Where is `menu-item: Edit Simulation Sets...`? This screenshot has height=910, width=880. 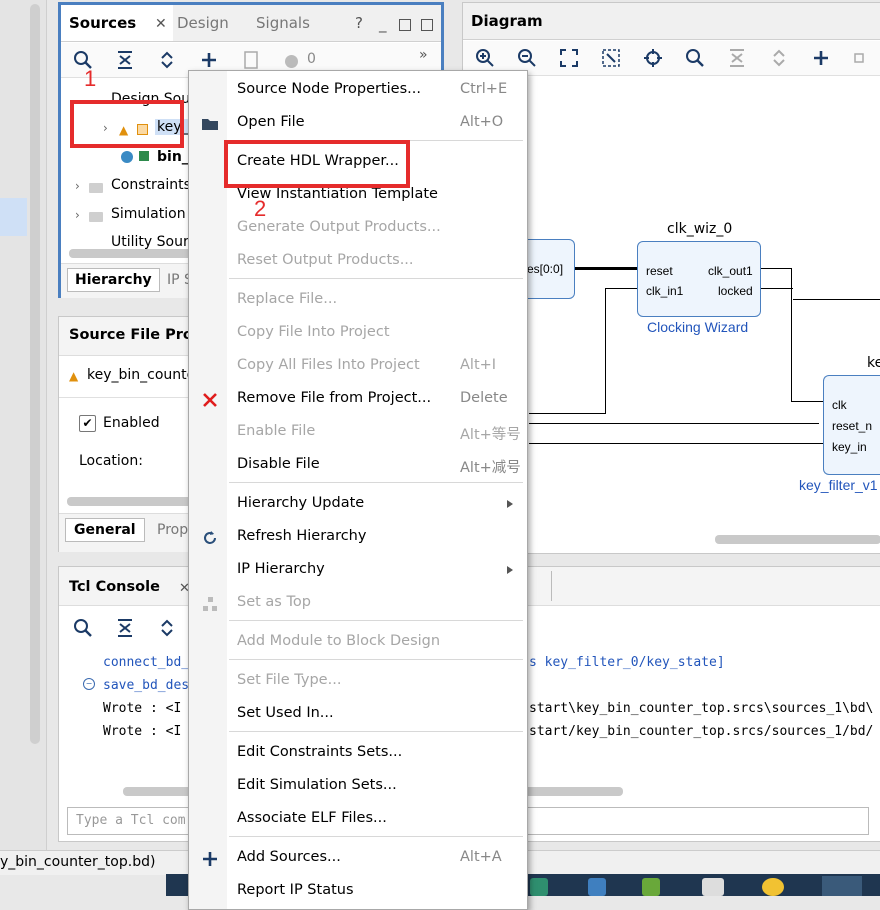
menu-item: Edit Simulation Sets... is located at coordinates (358, 786).